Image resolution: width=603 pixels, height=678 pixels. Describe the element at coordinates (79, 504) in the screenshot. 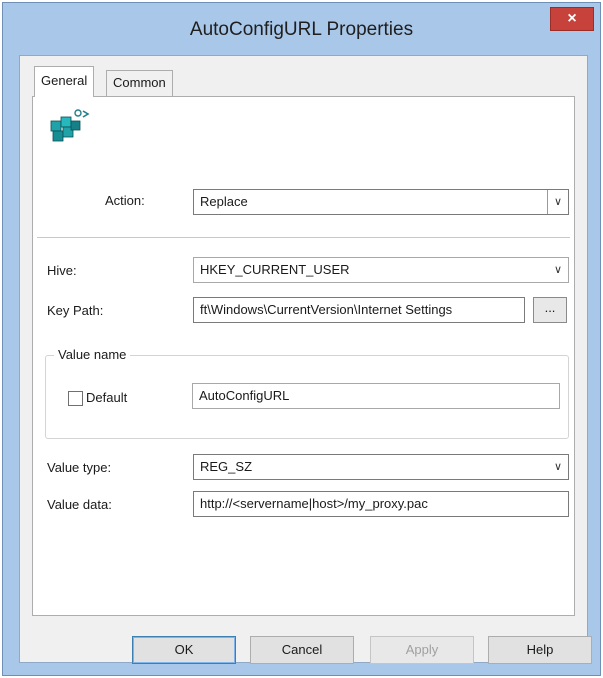

I see `value-data-label: Value data:` at that location.